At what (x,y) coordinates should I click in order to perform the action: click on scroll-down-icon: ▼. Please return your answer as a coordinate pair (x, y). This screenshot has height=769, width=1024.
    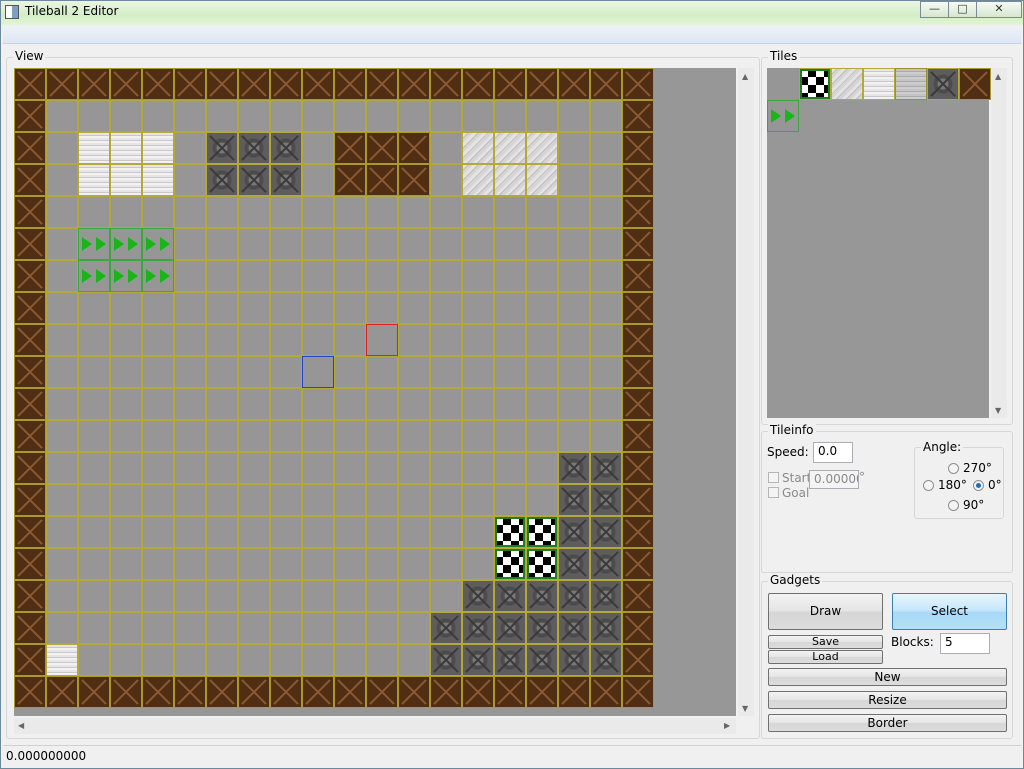
    Looking at the image, I should click on (998, 410).